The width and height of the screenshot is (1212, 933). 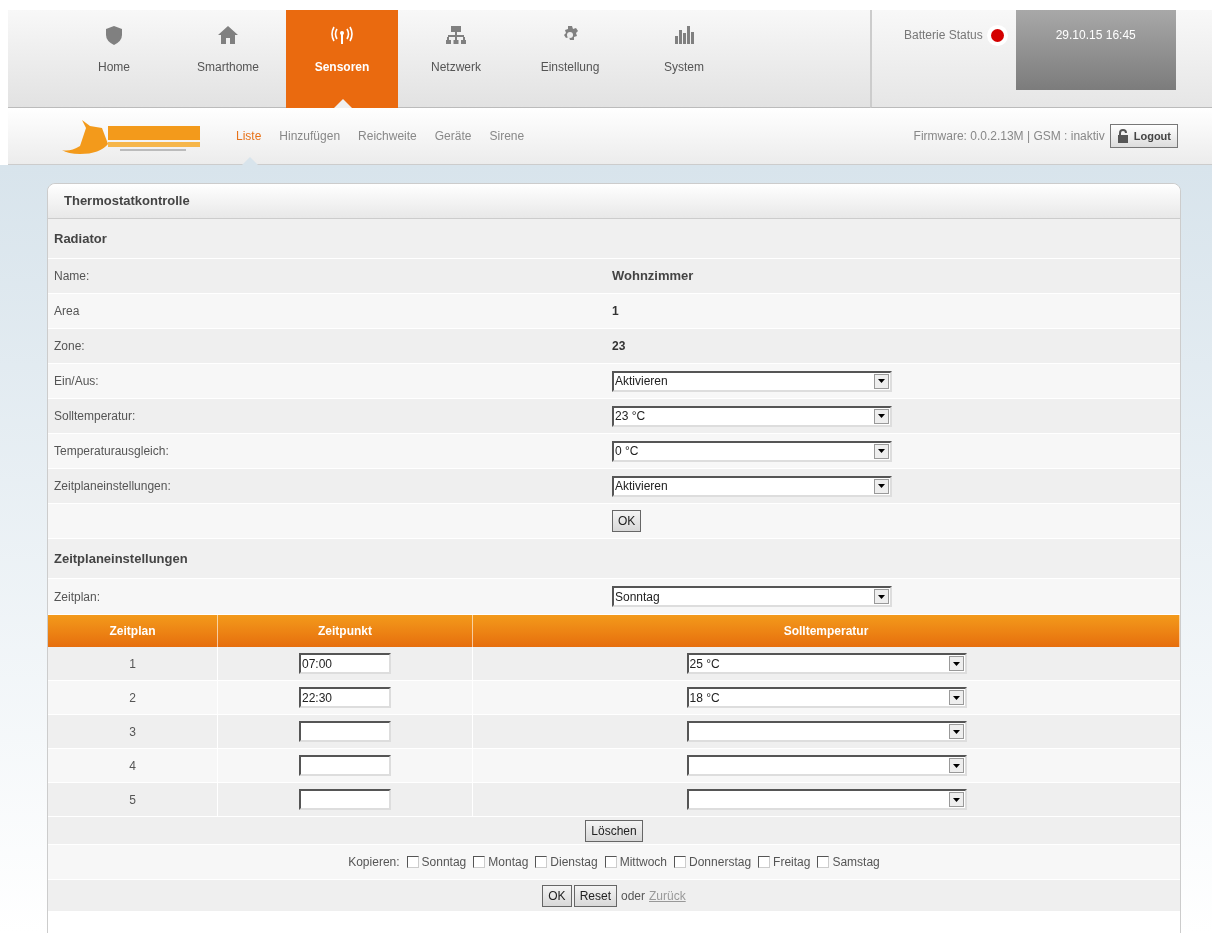 What do you see at coordinates (342, 35) in the screenshot?
I see `antenna-icon` at bounding box center [342, 35].